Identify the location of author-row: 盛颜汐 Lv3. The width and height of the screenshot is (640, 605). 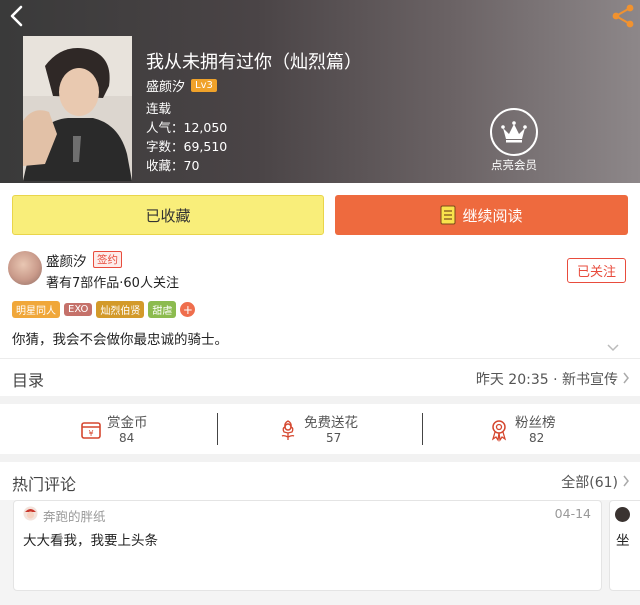
(181, 85).